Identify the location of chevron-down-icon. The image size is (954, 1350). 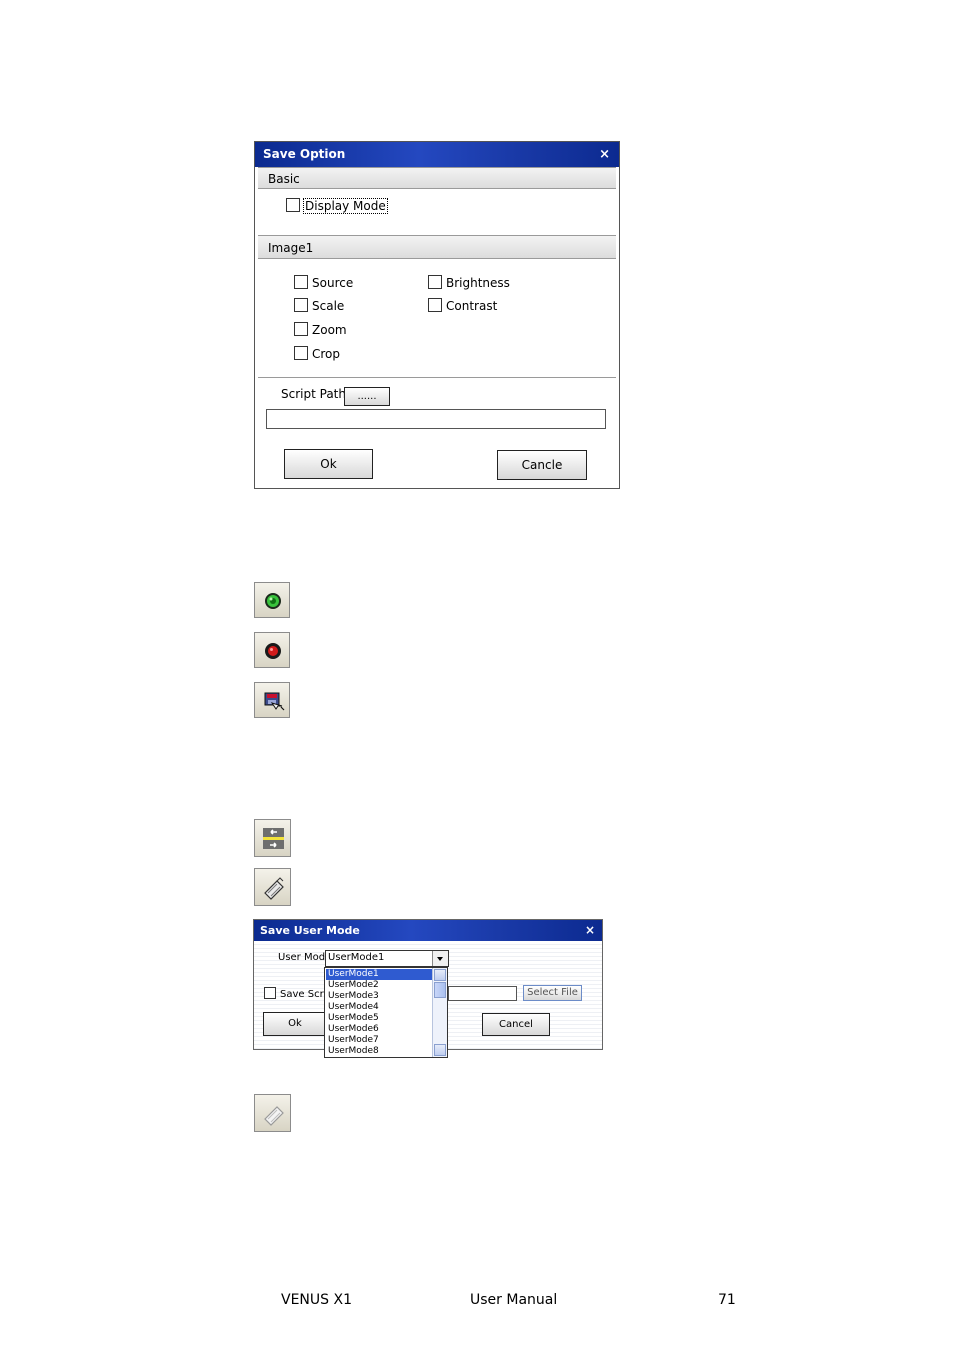
(440, 958).